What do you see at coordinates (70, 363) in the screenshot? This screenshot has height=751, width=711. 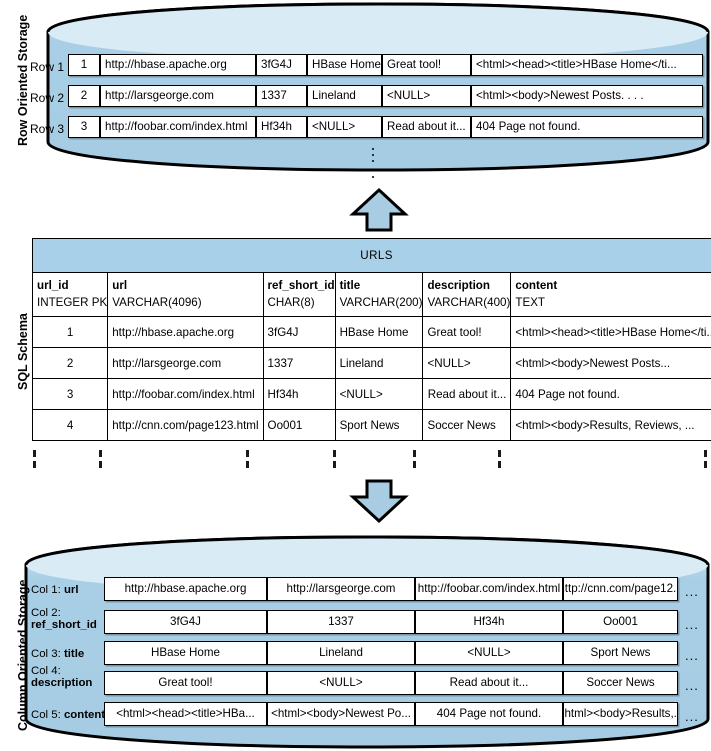 I see `sql-r2-url_id: 2` at bounding box center [70, 363].